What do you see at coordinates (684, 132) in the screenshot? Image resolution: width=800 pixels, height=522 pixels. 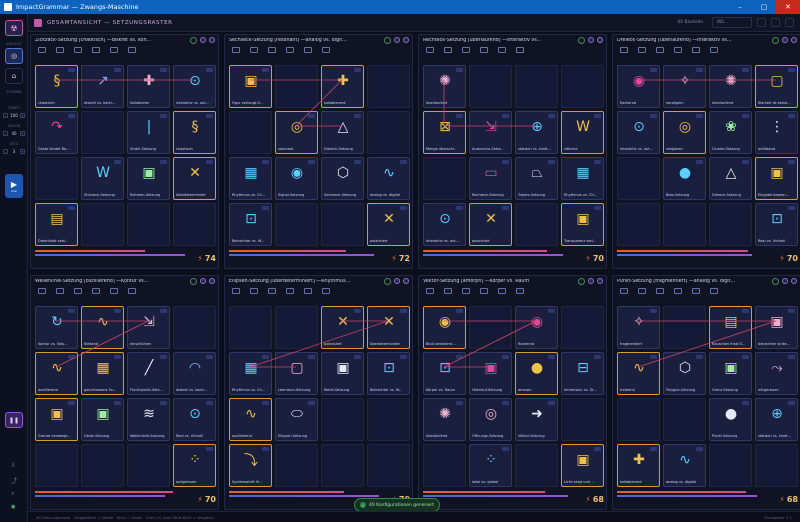 I see `grid-cell: ◎ reagieren` at bounding box center [684, 132].